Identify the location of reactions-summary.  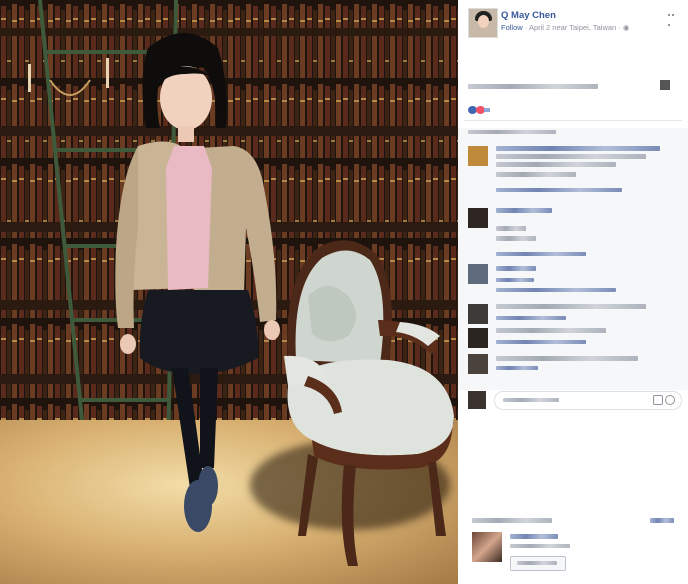
(483, 110).